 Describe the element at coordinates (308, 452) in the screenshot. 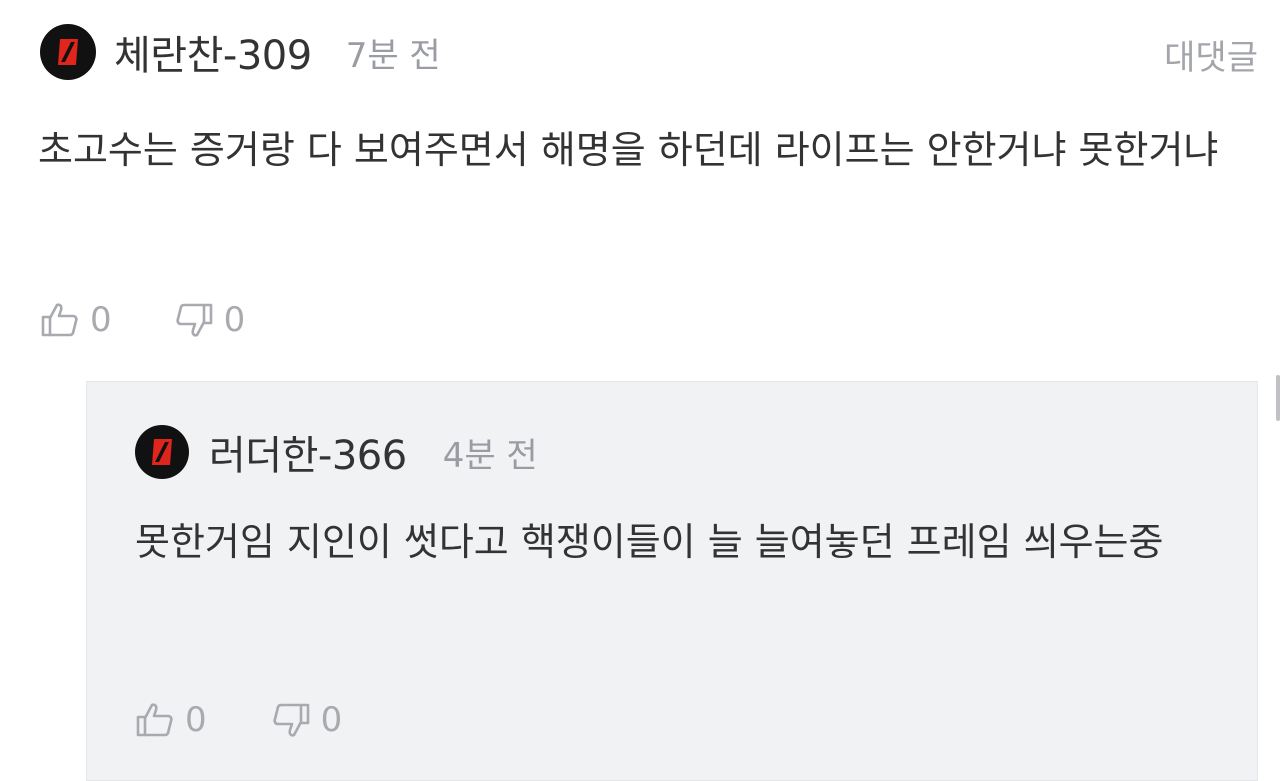

I see `username: 러더한-366` at that location.